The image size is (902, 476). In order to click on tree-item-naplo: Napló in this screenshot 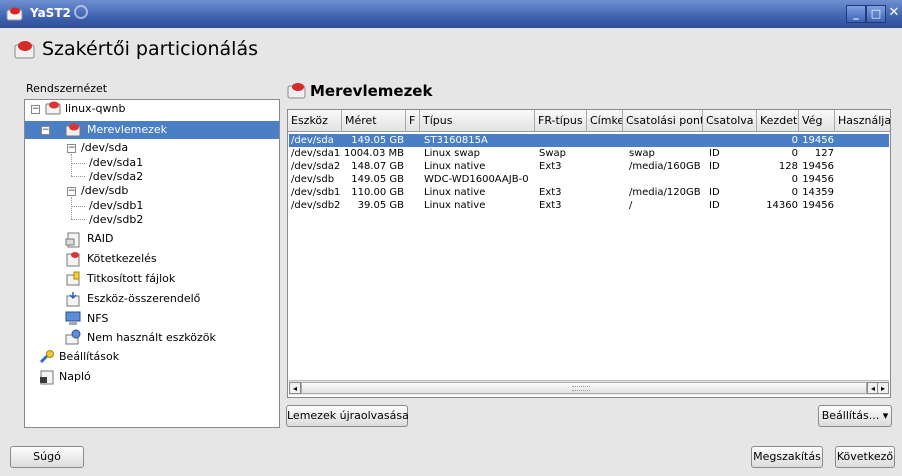, I will do `click(75, 377)`.